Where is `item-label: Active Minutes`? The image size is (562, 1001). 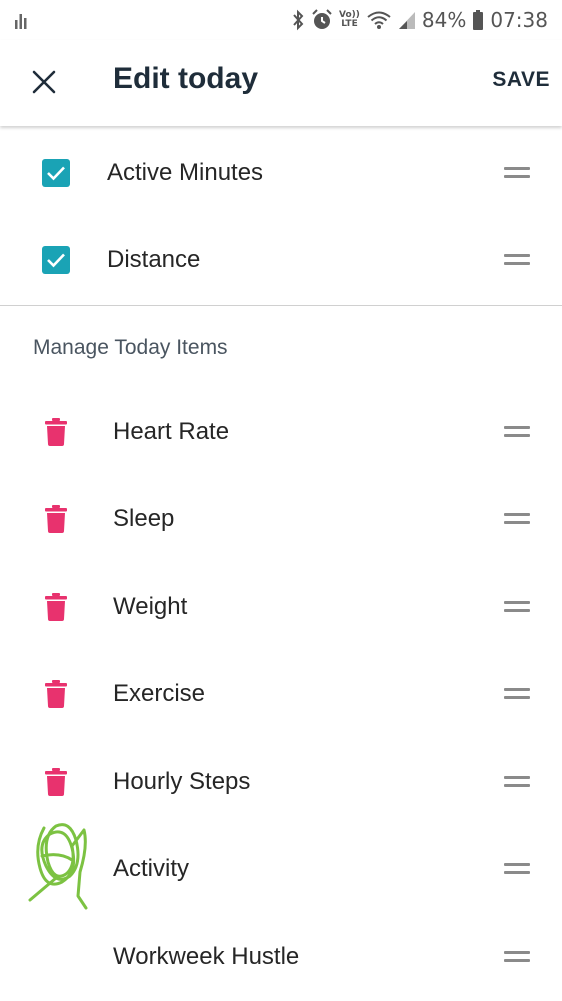 item-label: Active Minutes is located at coordinates (185, 172).